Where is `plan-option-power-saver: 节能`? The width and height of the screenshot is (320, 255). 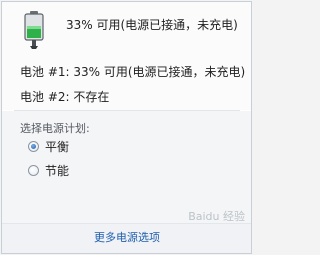
plan-option-power-saver: 节能 is located at coordinates (48, 170).